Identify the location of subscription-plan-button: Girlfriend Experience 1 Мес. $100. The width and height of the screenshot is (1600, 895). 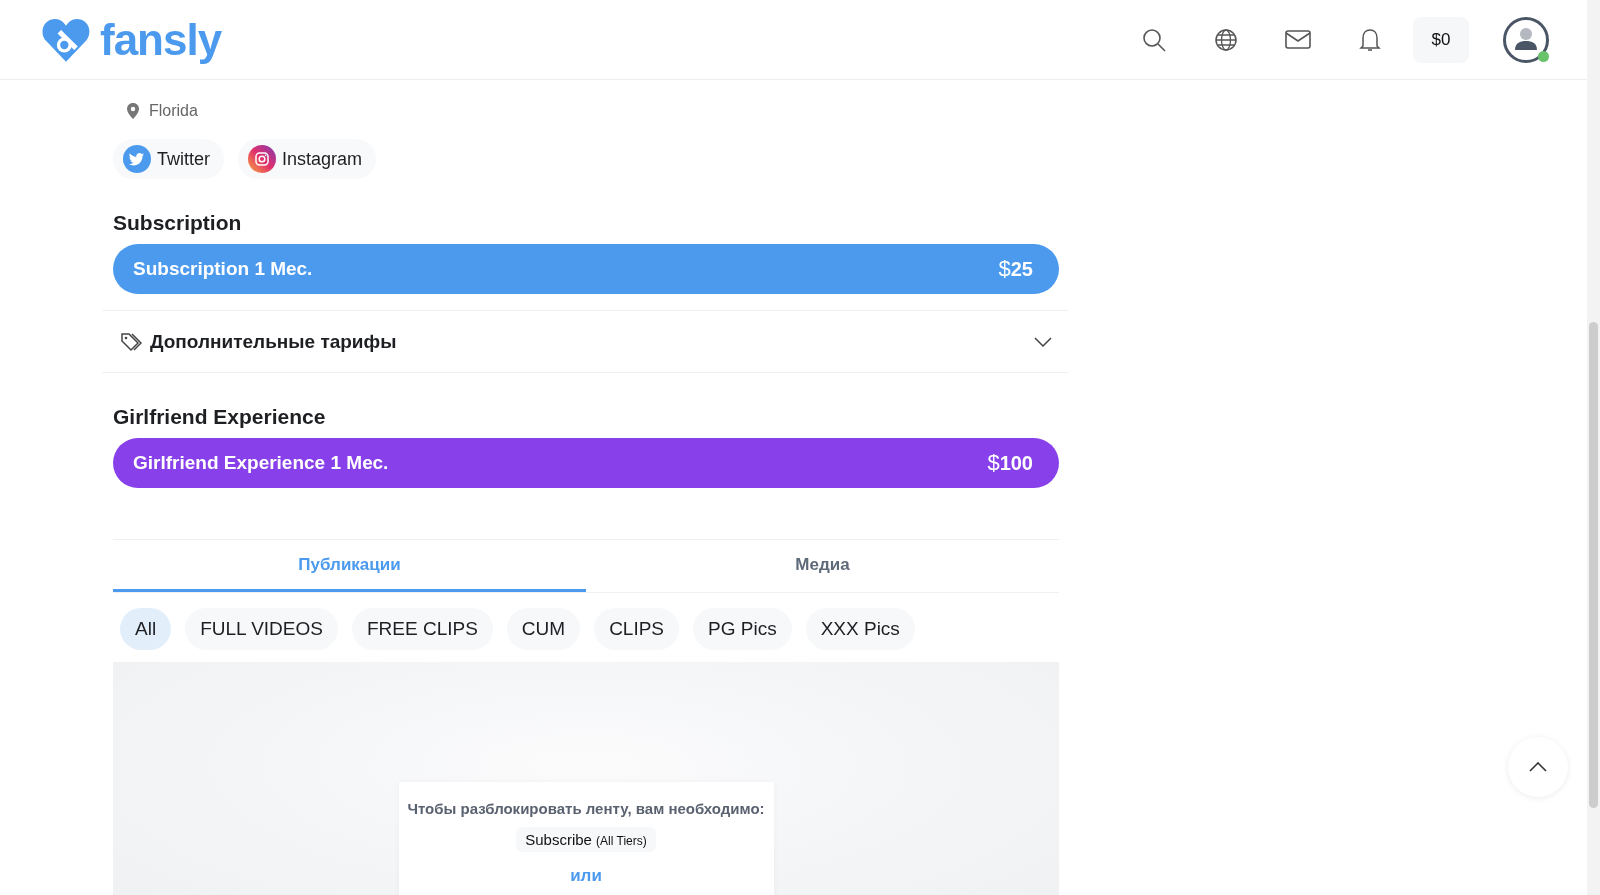
(586, 463).